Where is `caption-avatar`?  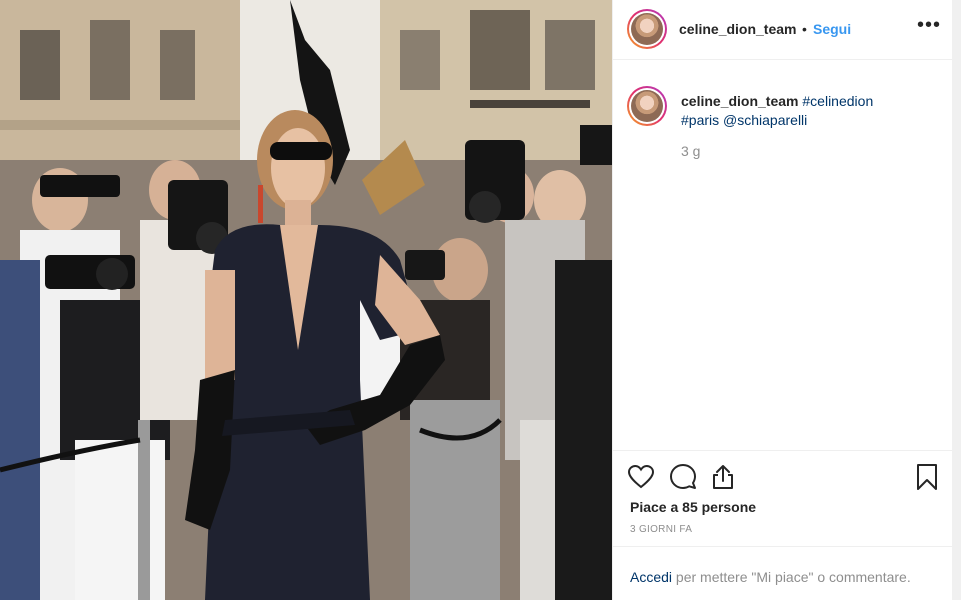 caption-avatar is located at coordinates (647, 106).